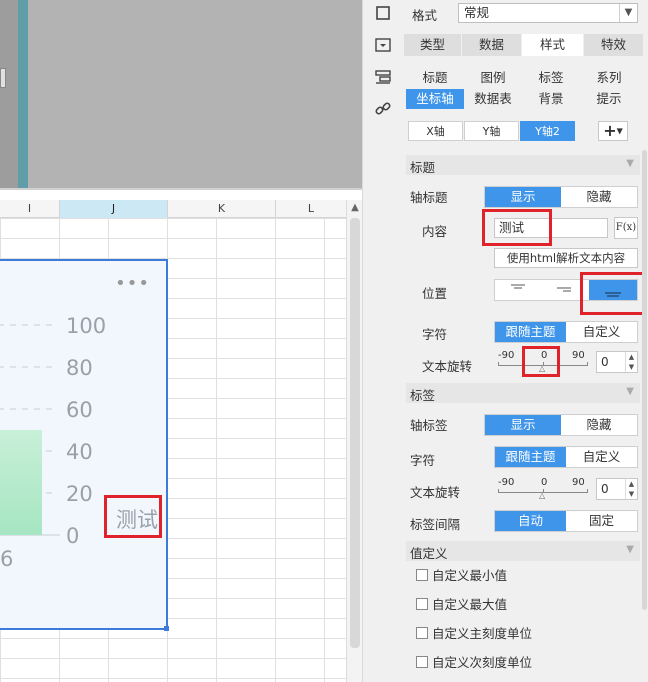 This screenshot has height=682, width=648. I want to click on column-header-i: I, so click(30, 209).